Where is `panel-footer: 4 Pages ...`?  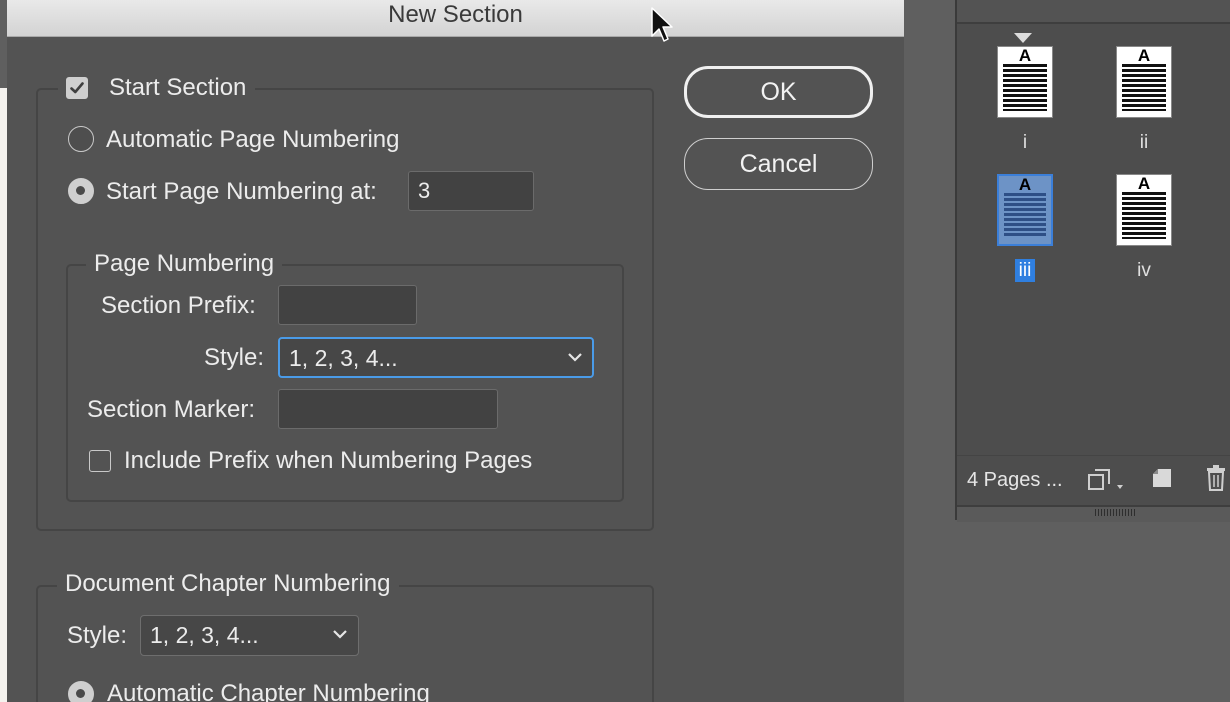
panel-footer: 4 Pages ... is located at coordinates (1093, 480).